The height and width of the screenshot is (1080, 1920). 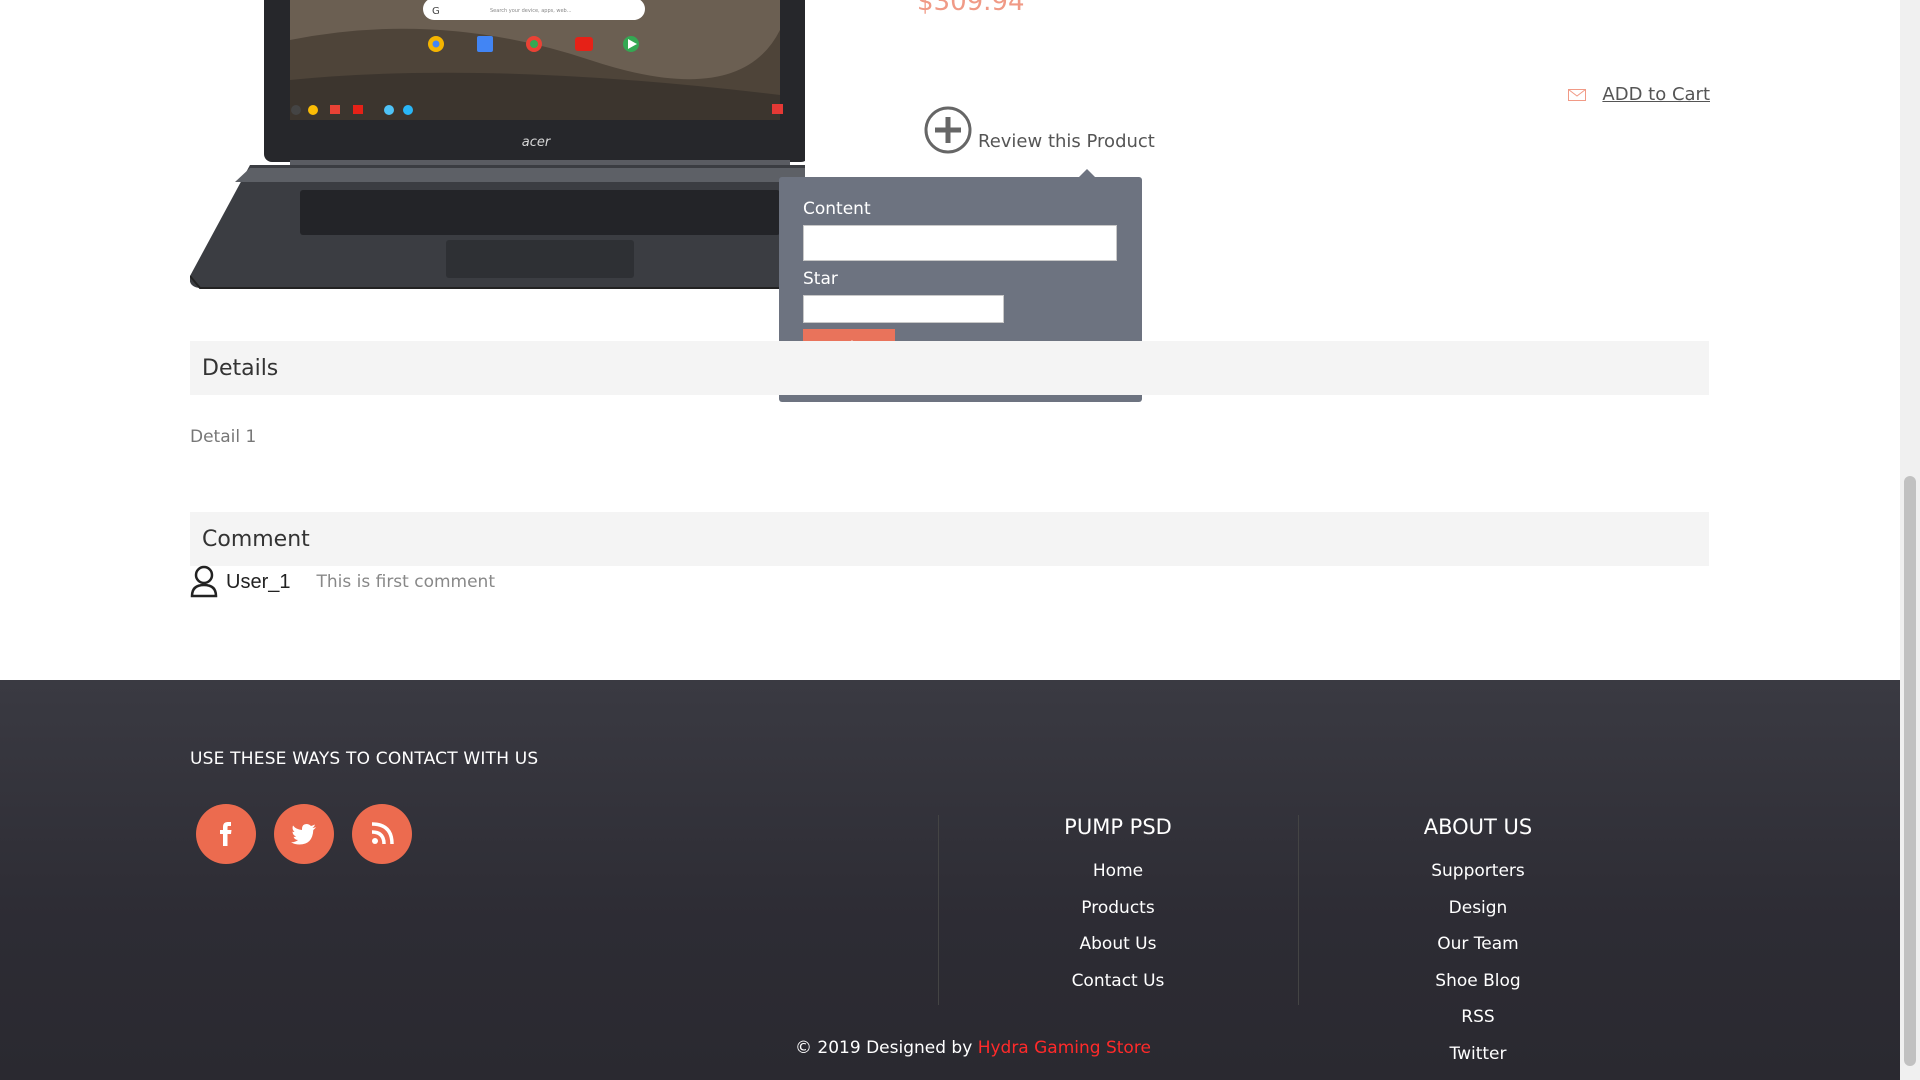 I want to click on contact-title: USE THESE WAYS TO CONTACT WITH US, so click(x=364, y=759).